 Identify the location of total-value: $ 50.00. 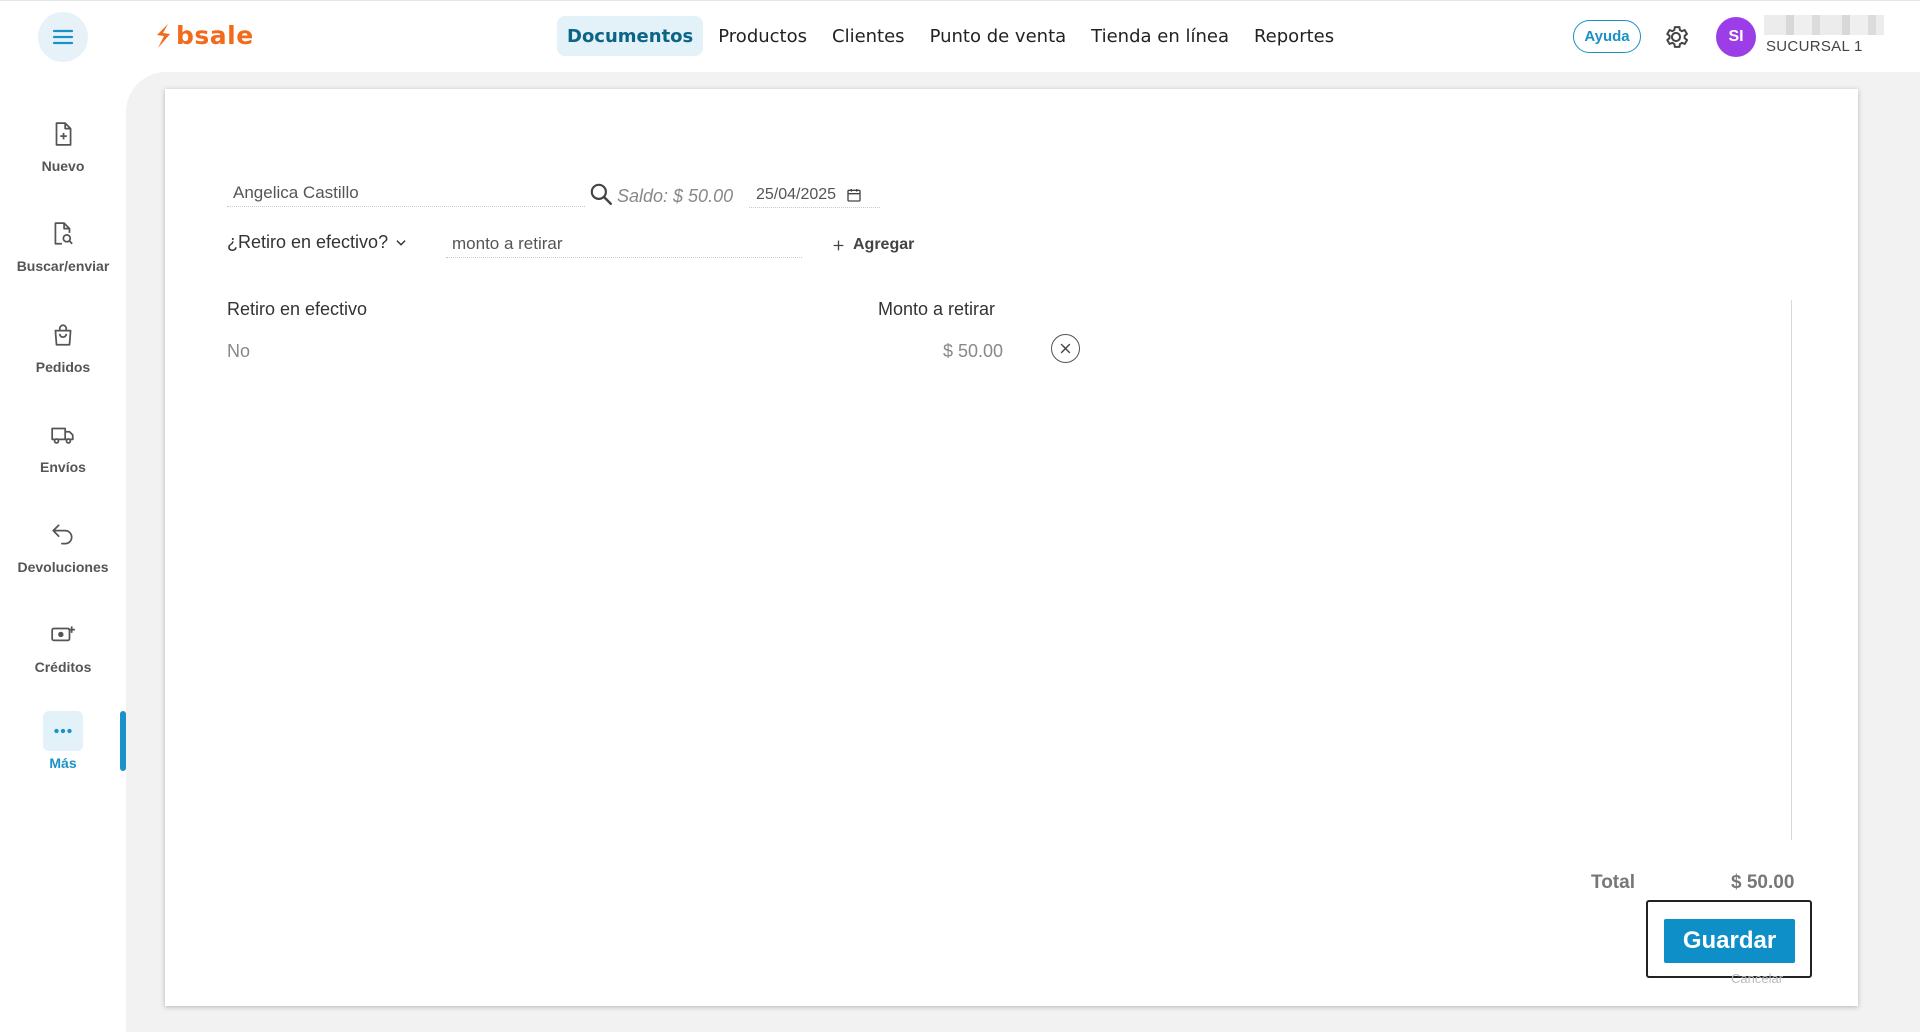
(1763, 882).